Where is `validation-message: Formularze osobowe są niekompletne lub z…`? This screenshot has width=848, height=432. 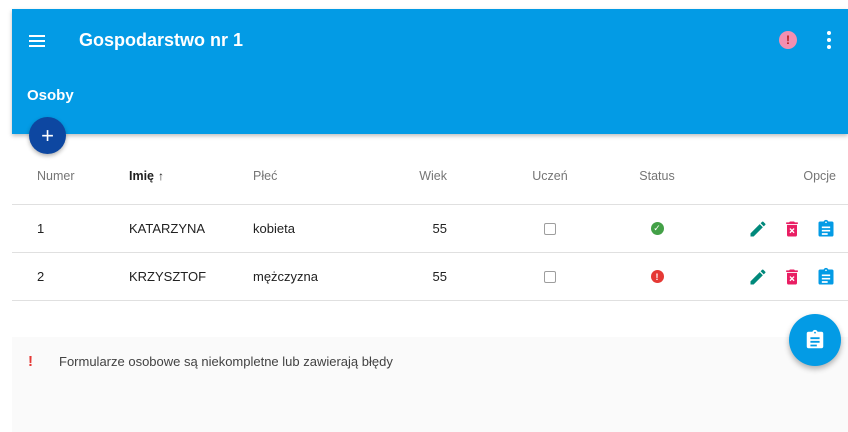 validation-message: Formularze osobowe są niekompletne lub z… is located at coordinates (226, 361).